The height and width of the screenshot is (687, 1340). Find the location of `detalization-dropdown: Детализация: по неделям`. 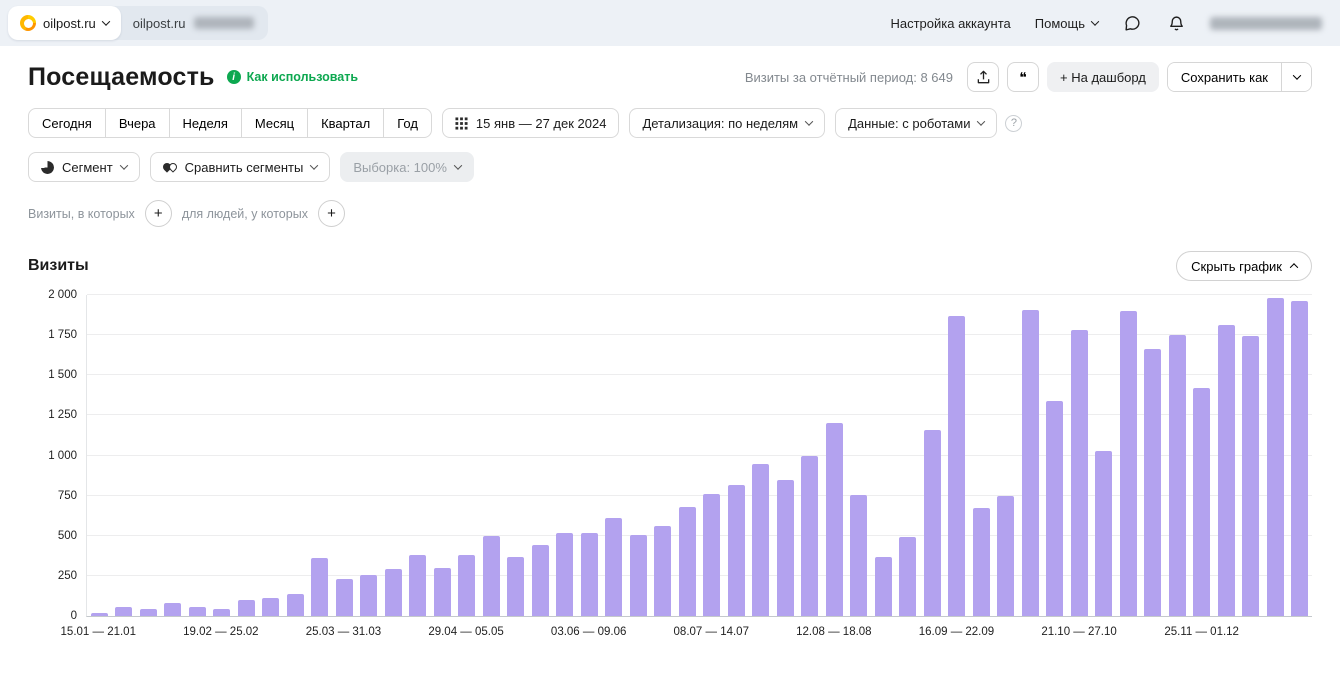

detalization-dropdown: Детализация: по неделям is located at coordinates (727, 123).